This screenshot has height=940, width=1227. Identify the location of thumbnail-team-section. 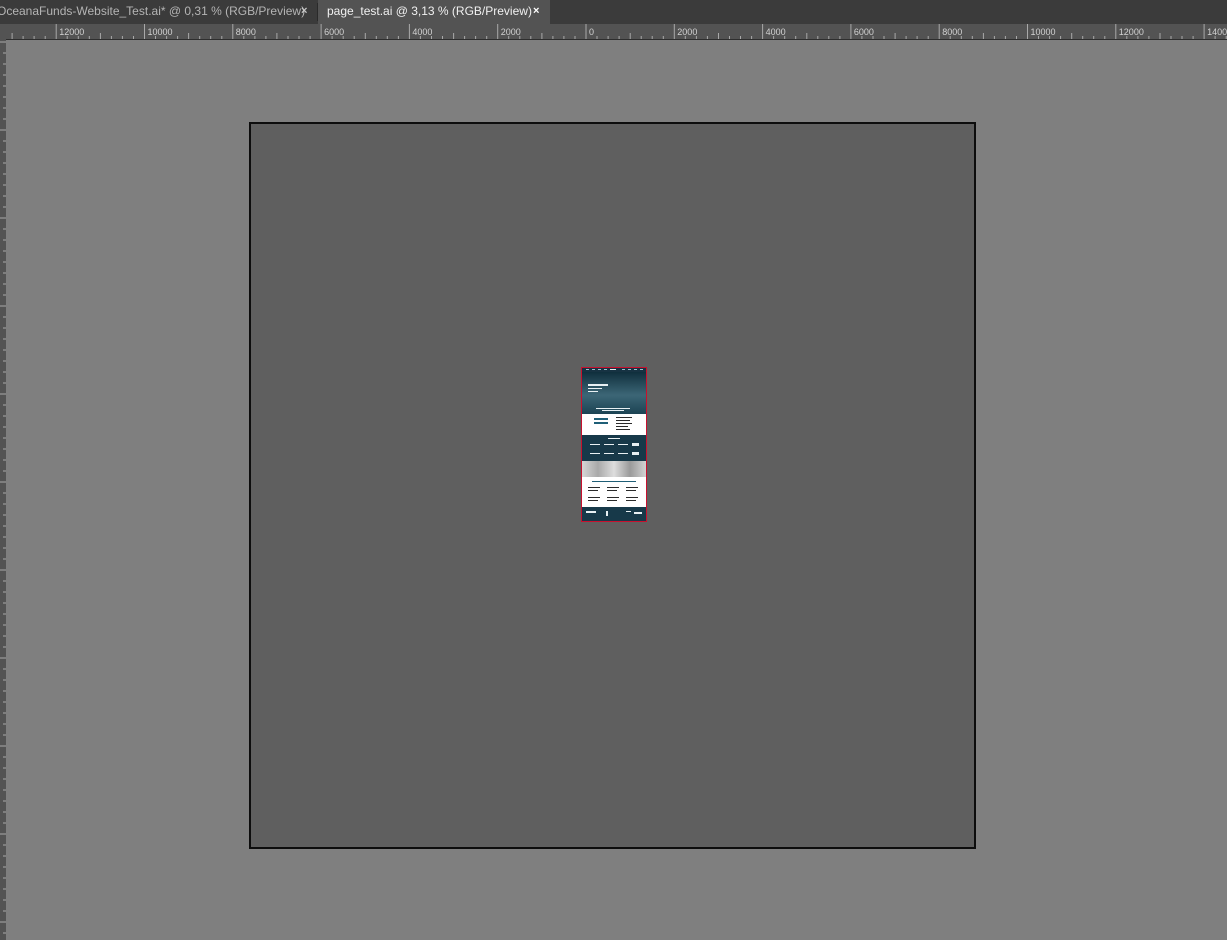
(614, 492).